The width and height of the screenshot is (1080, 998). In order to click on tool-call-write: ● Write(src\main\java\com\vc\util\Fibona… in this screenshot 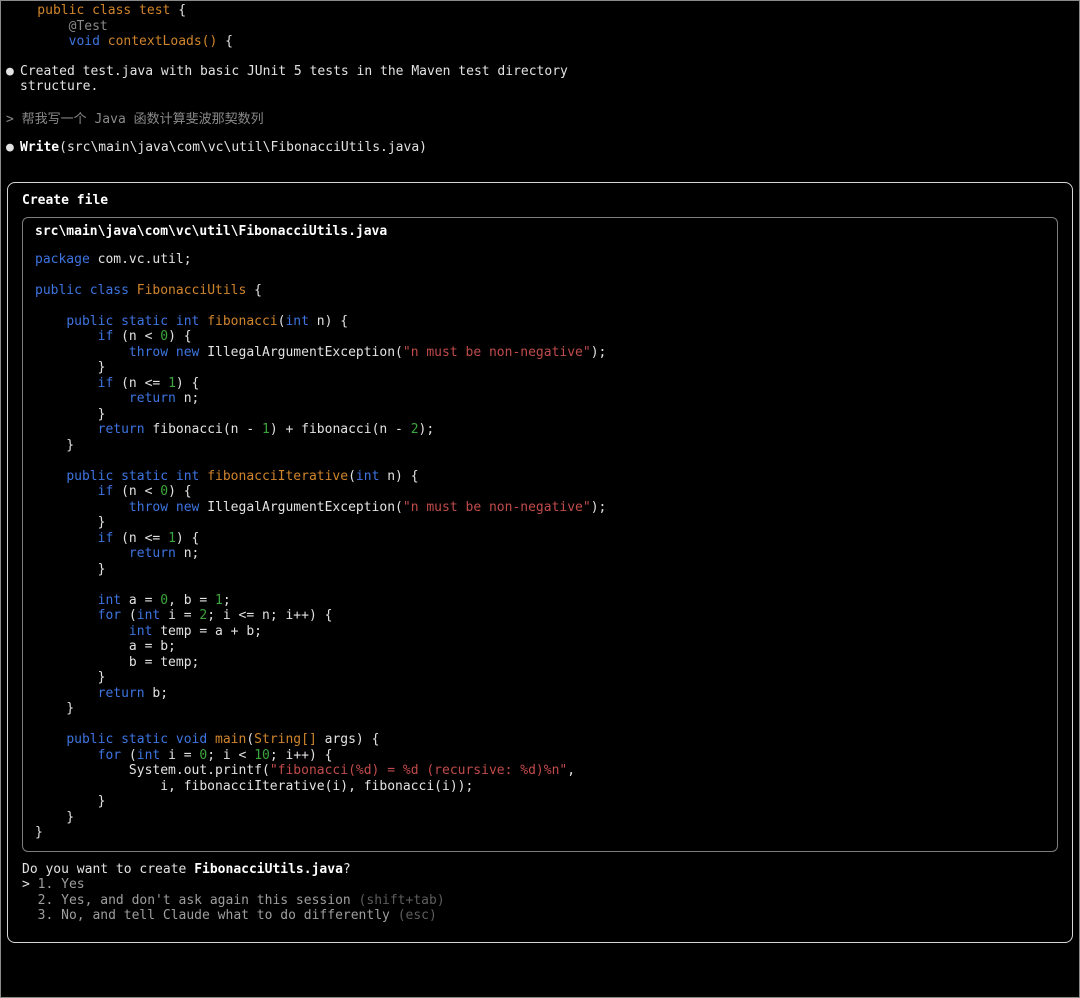, I will do `click(542, 148)`.